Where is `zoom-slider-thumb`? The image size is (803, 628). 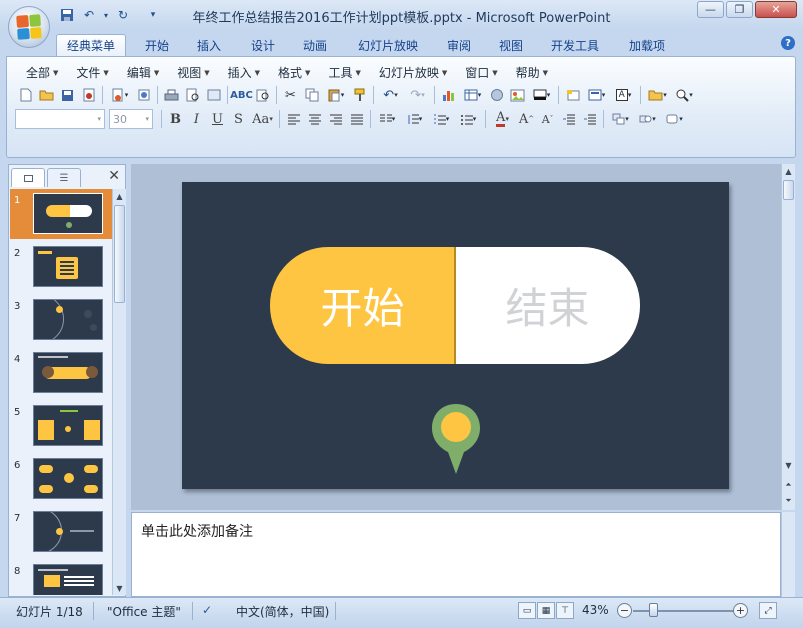
zoom-slider-thumb is located at coordinates (653, 610).